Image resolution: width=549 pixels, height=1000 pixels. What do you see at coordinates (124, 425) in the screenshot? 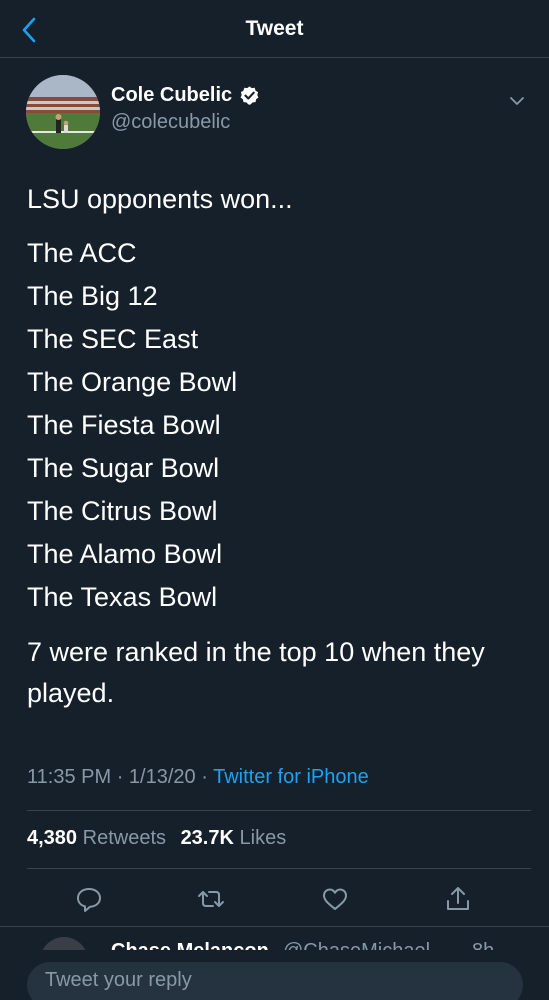
I see `list-item: The Fiesta Bowl` at bounding box center [124, 425].